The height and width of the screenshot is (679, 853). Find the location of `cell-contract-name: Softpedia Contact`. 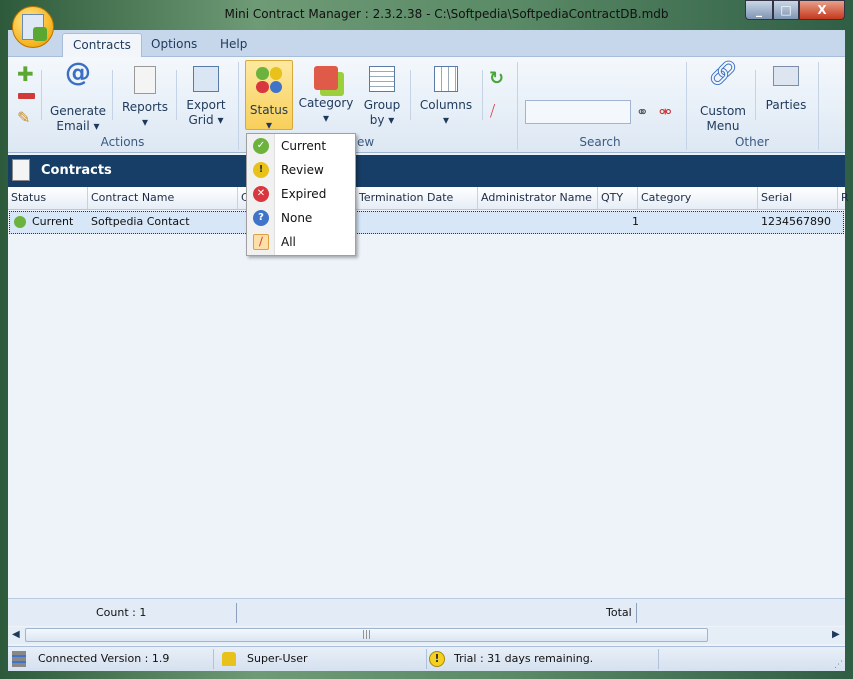

cell-contract-name: Softpedia Contact is located at coordinates (140, 221).